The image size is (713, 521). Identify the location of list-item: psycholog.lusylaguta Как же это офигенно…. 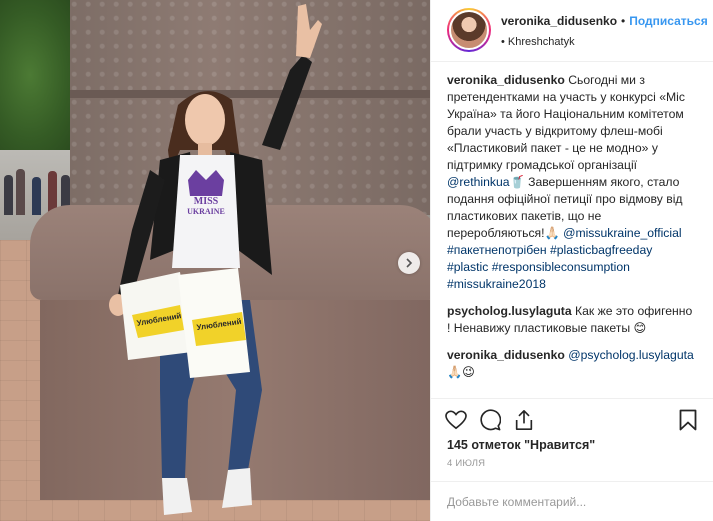
(572, 320).